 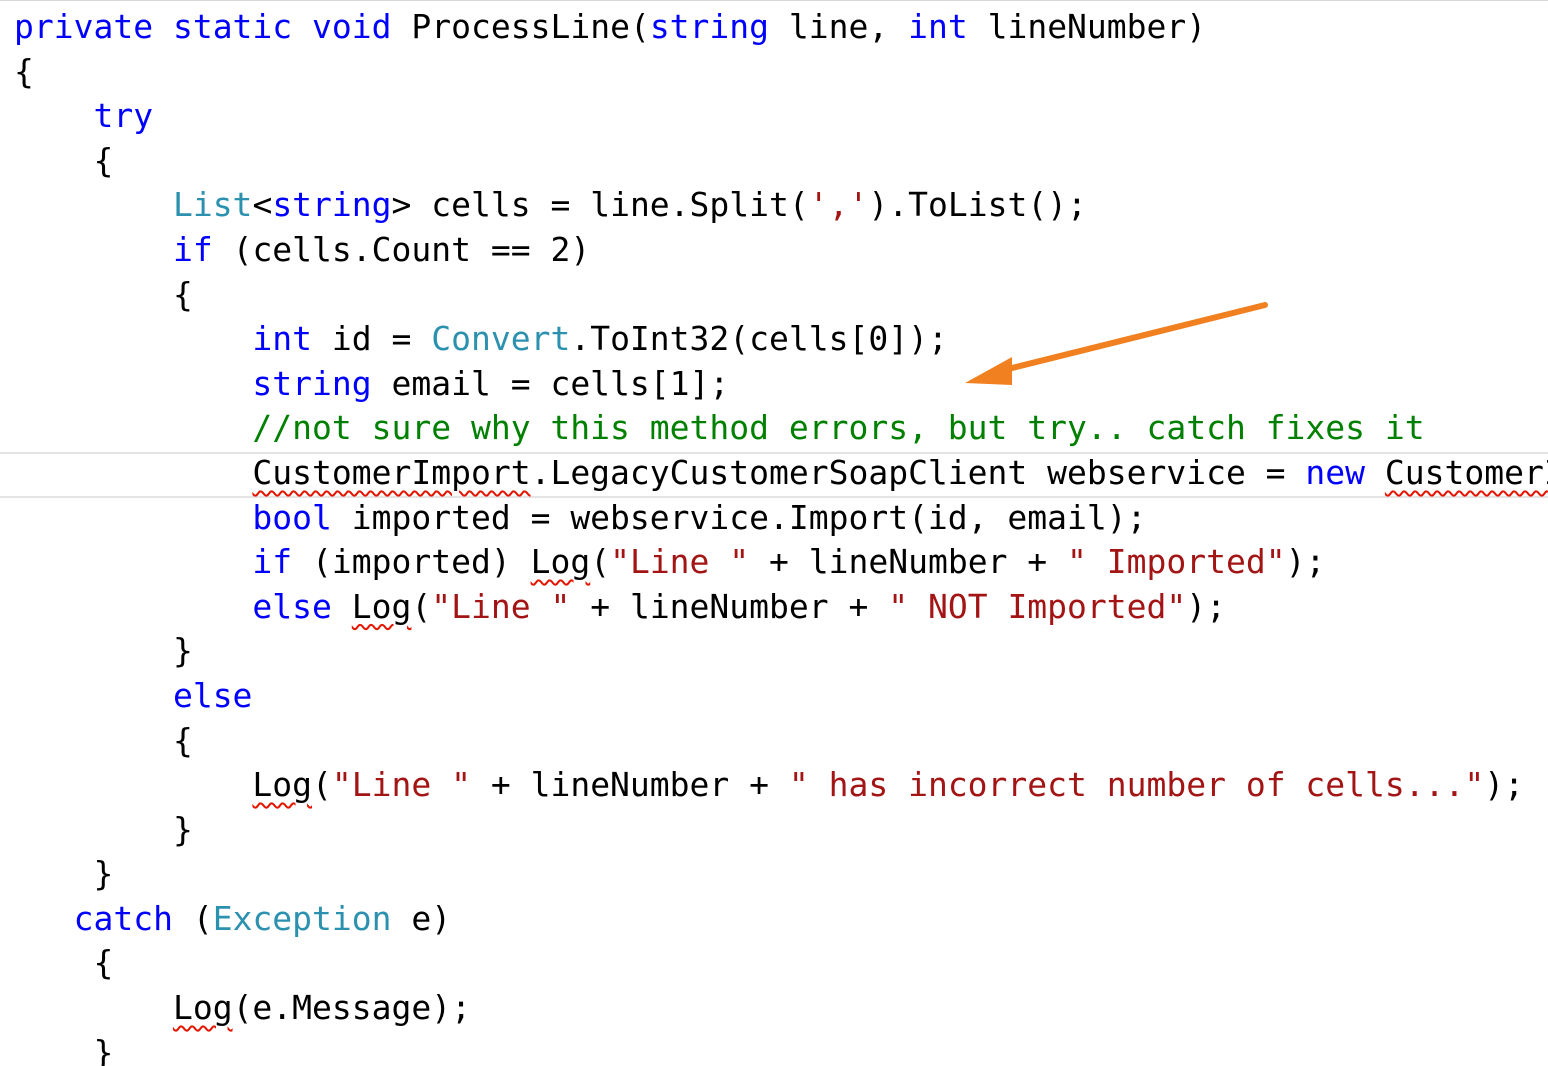 What do you see at coordinates (600, 205) in the screenshot?
I see `code-token: > cells = line.Split(` at bounding box center [600, 205].